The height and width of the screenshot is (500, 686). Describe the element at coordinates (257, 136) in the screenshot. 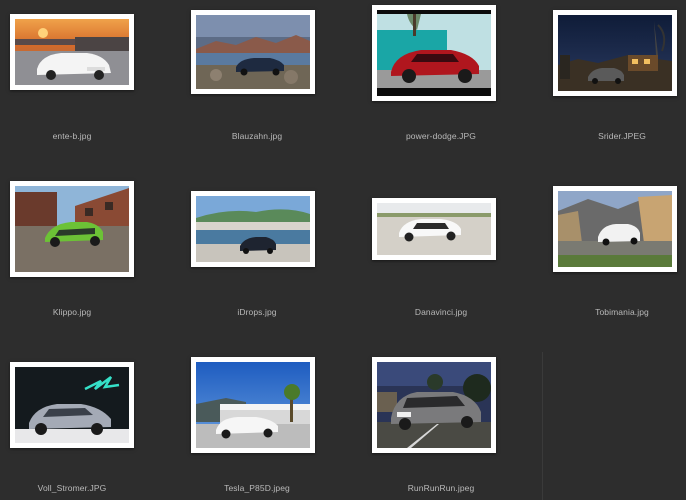

I see `file-name: Blauzahn.jpg` at that location.